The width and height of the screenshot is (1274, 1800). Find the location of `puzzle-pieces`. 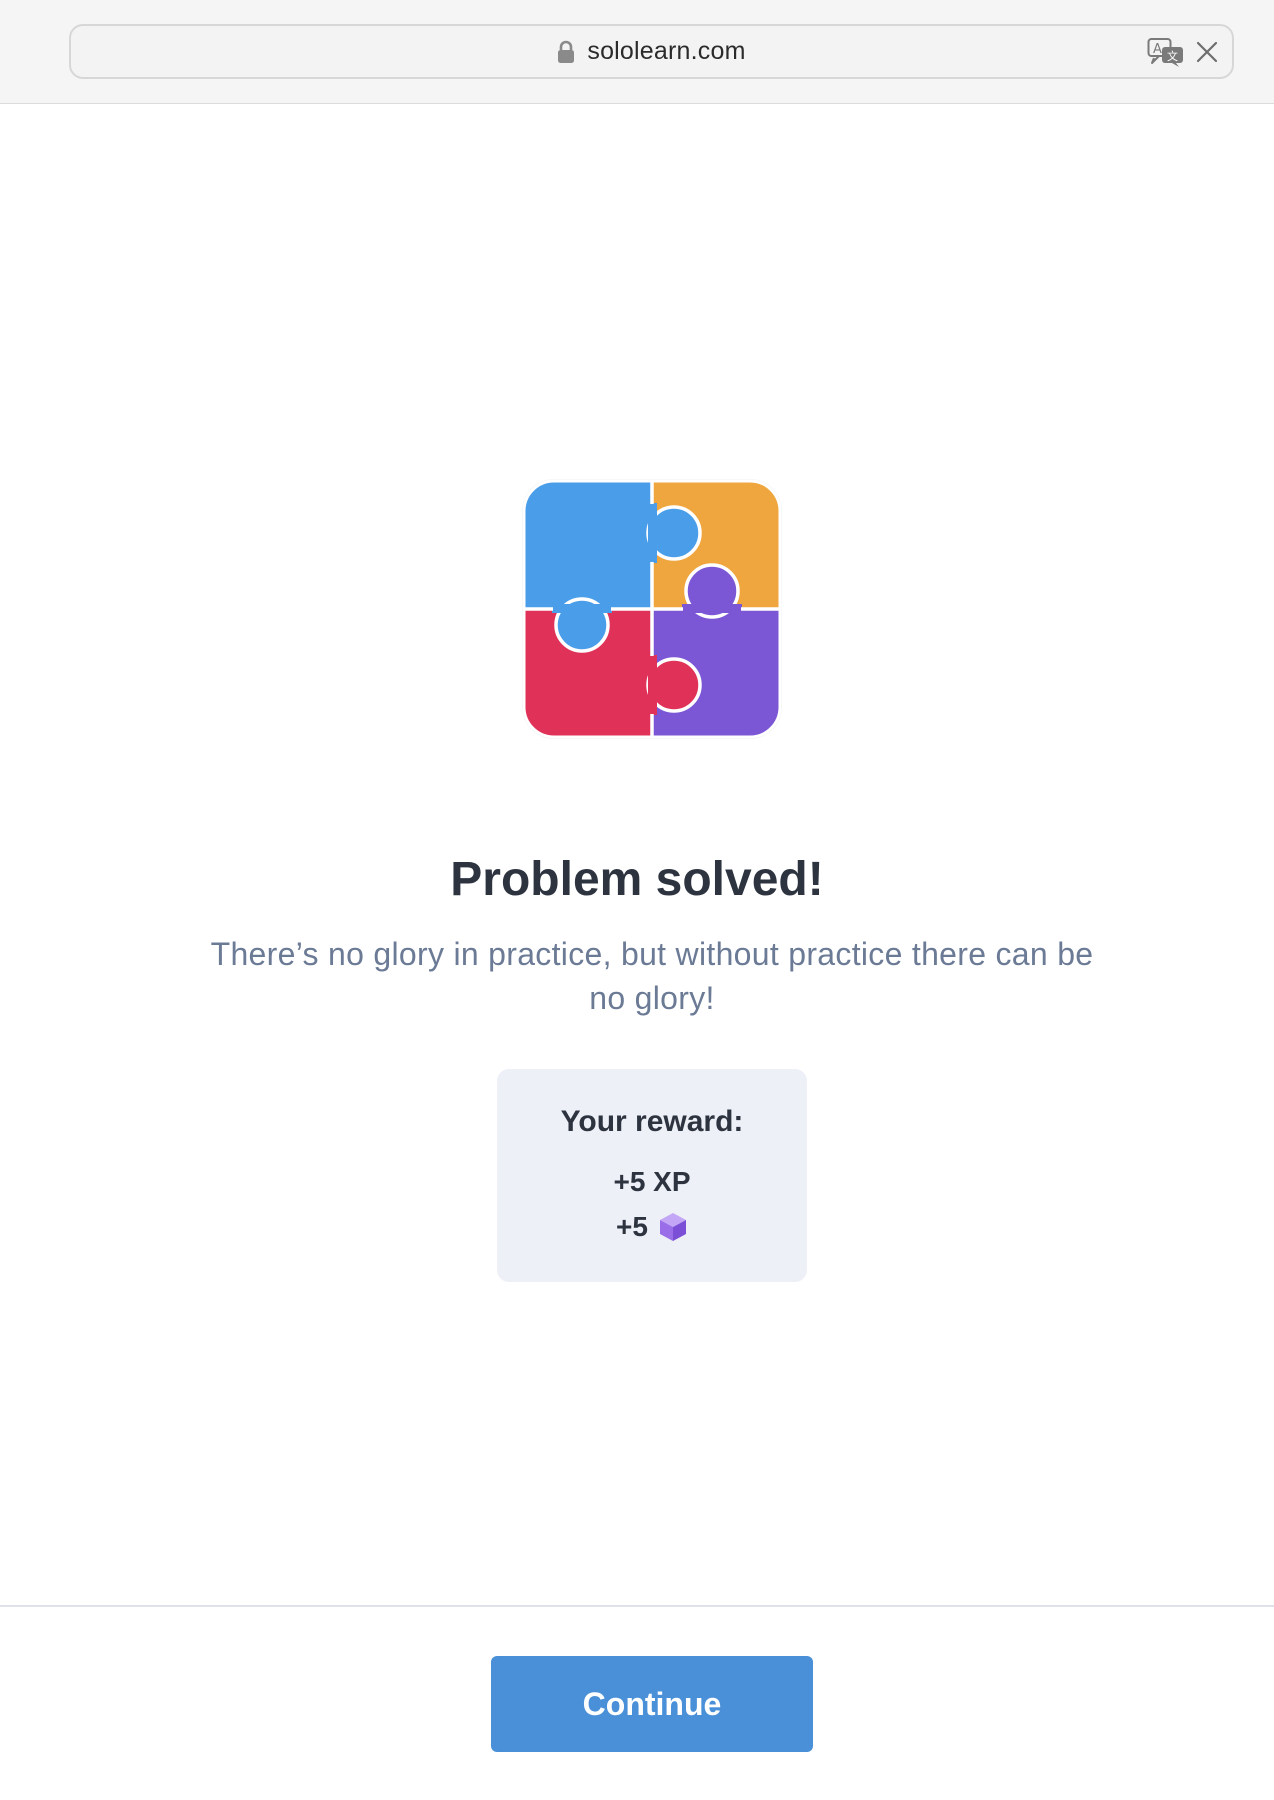

puzzle-pieces is located at coordinates (652, 609).